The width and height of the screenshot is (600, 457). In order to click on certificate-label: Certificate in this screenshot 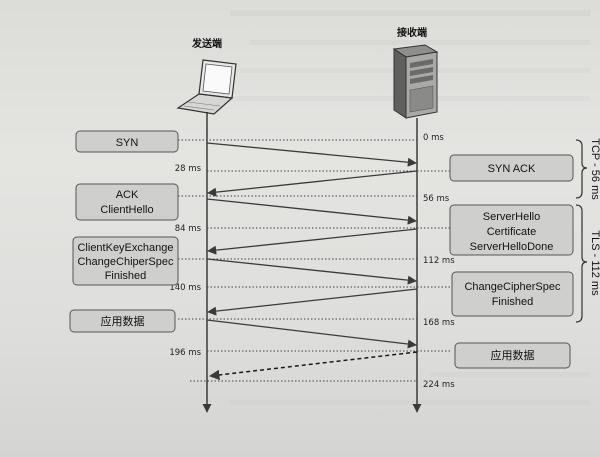, I will do `click(512, 232)`.